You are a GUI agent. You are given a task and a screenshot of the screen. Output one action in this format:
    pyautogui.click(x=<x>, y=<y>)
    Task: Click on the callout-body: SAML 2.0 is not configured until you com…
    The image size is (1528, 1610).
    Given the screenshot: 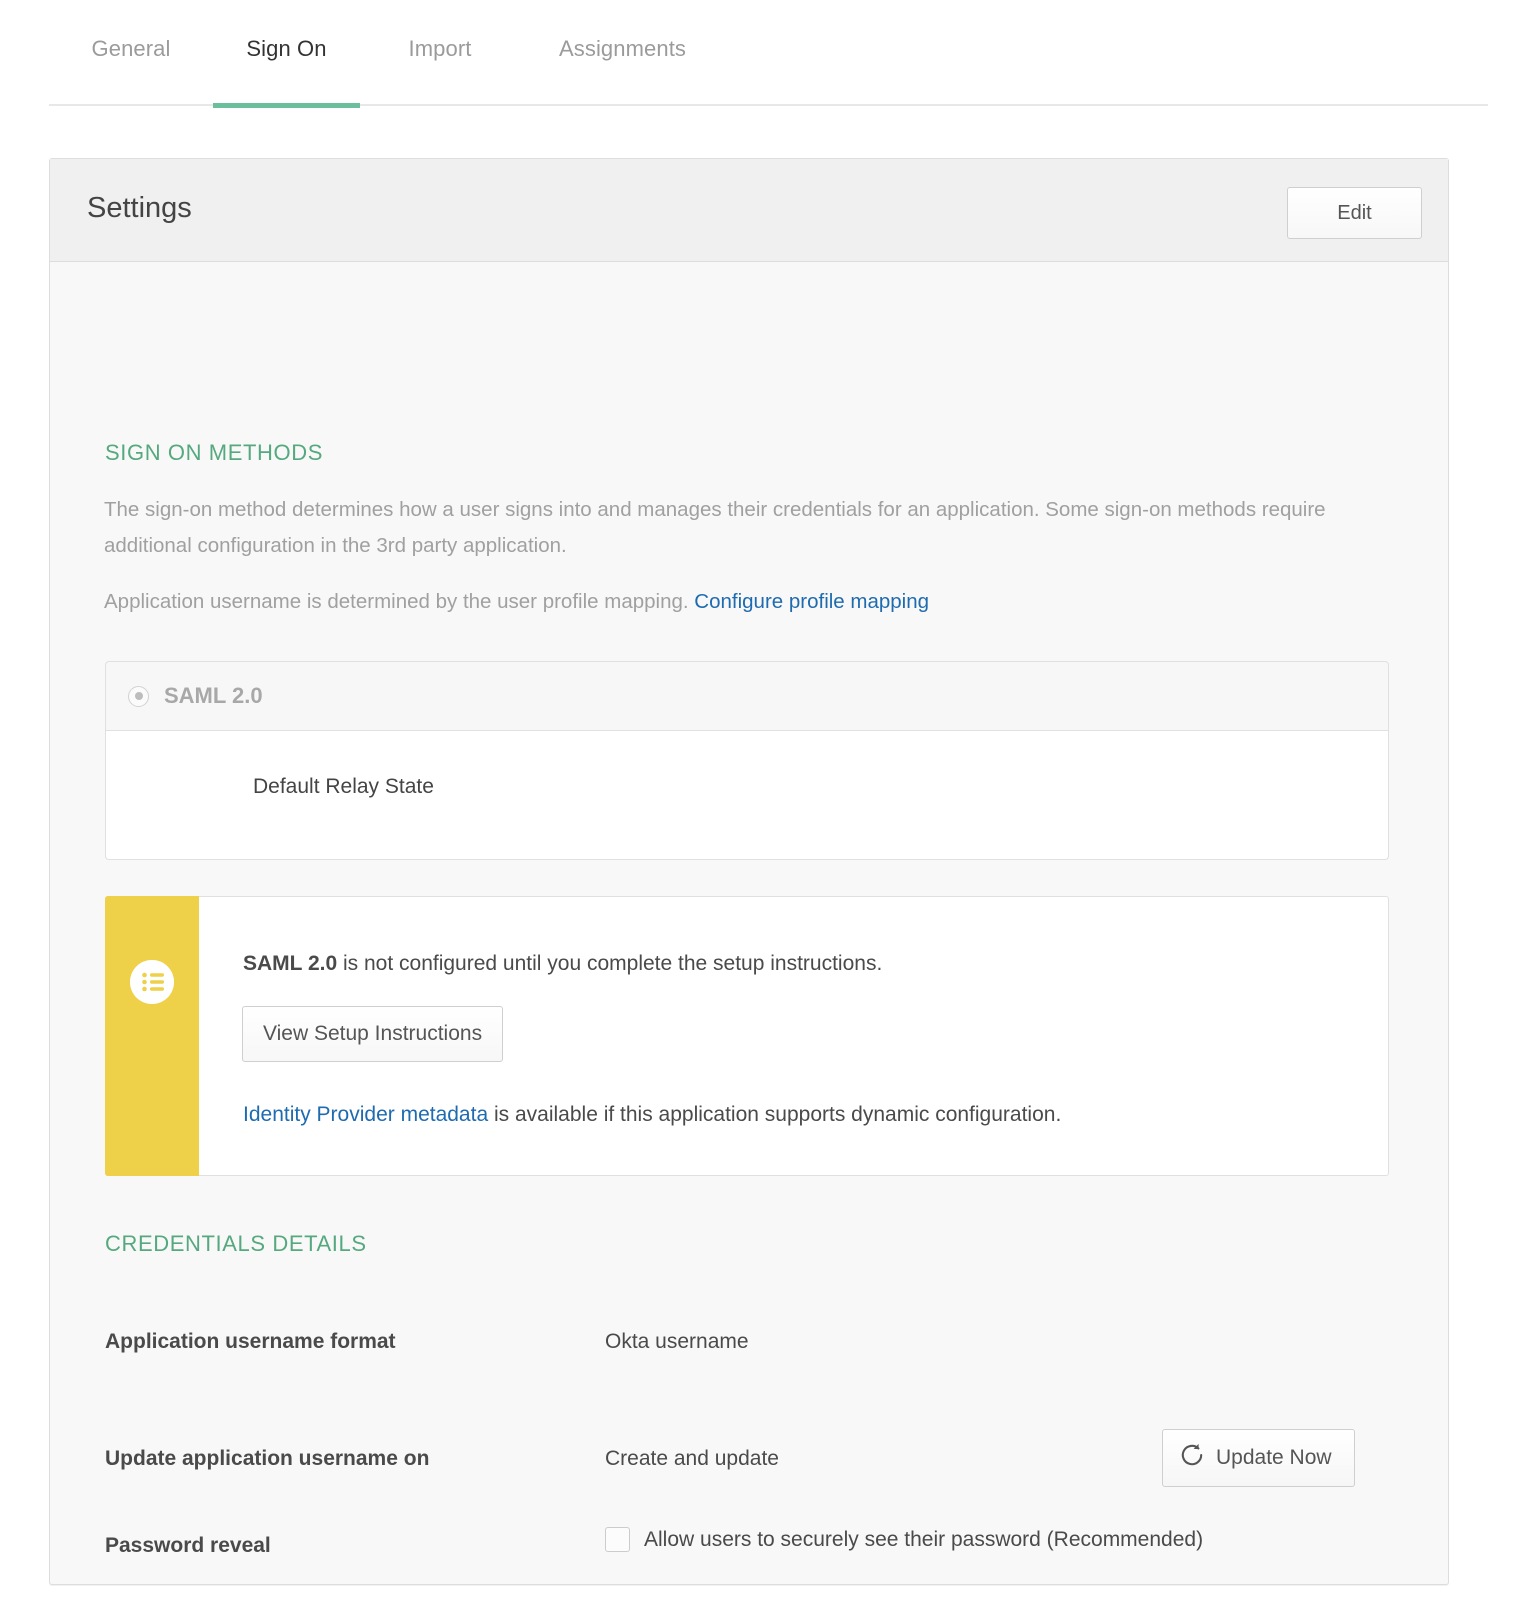 What is the action you would take?
    pyautogui.click(x=793, y=1036)
    